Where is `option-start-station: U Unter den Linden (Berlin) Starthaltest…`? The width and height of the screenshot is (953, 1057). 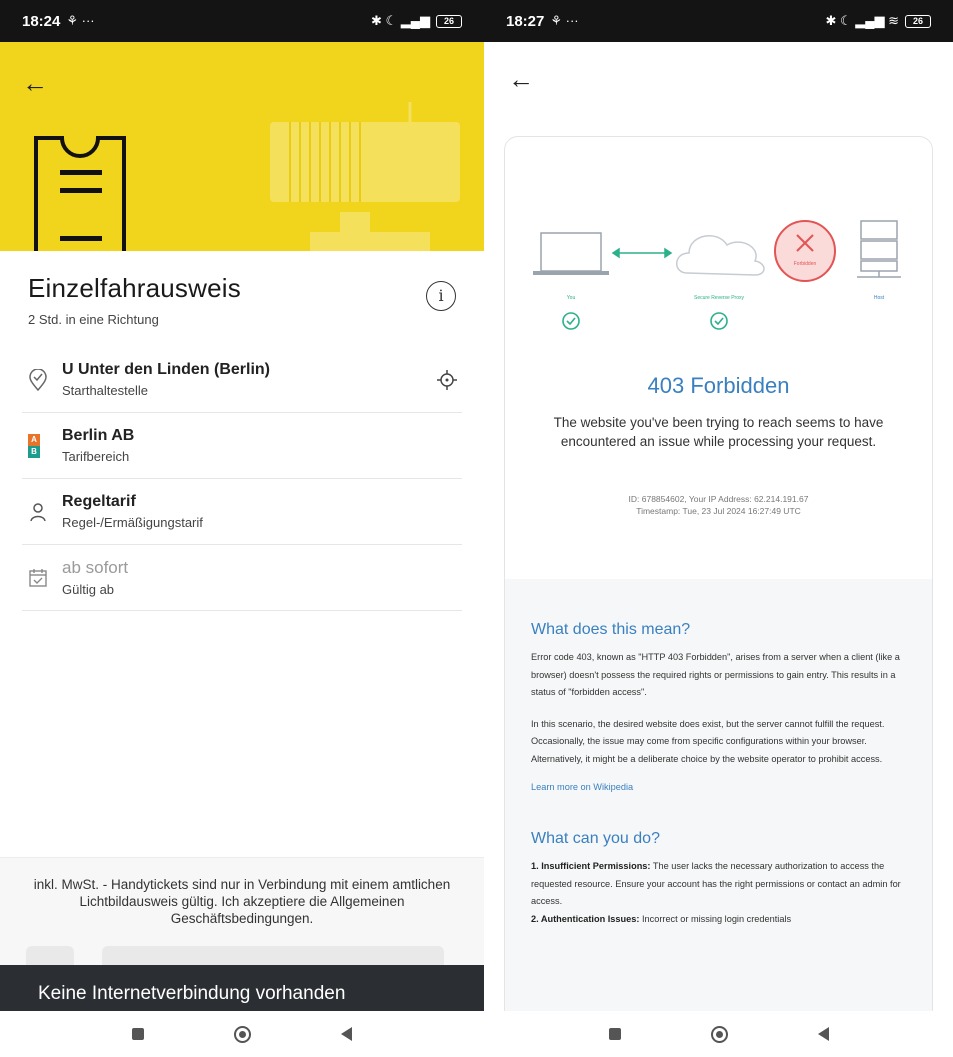 option-start-station: U Unter den Linden (Berlin) Starthaltest… is located at coordinates (242, 380).